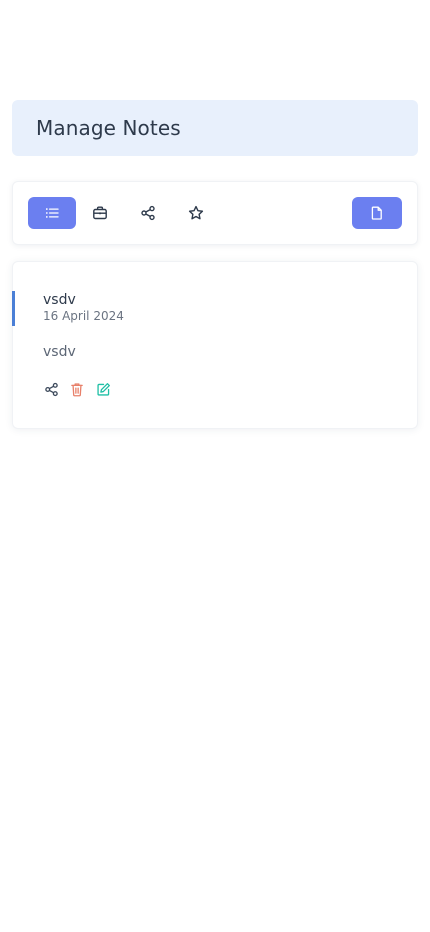  I want to click on list-icon, so click(52, 213).